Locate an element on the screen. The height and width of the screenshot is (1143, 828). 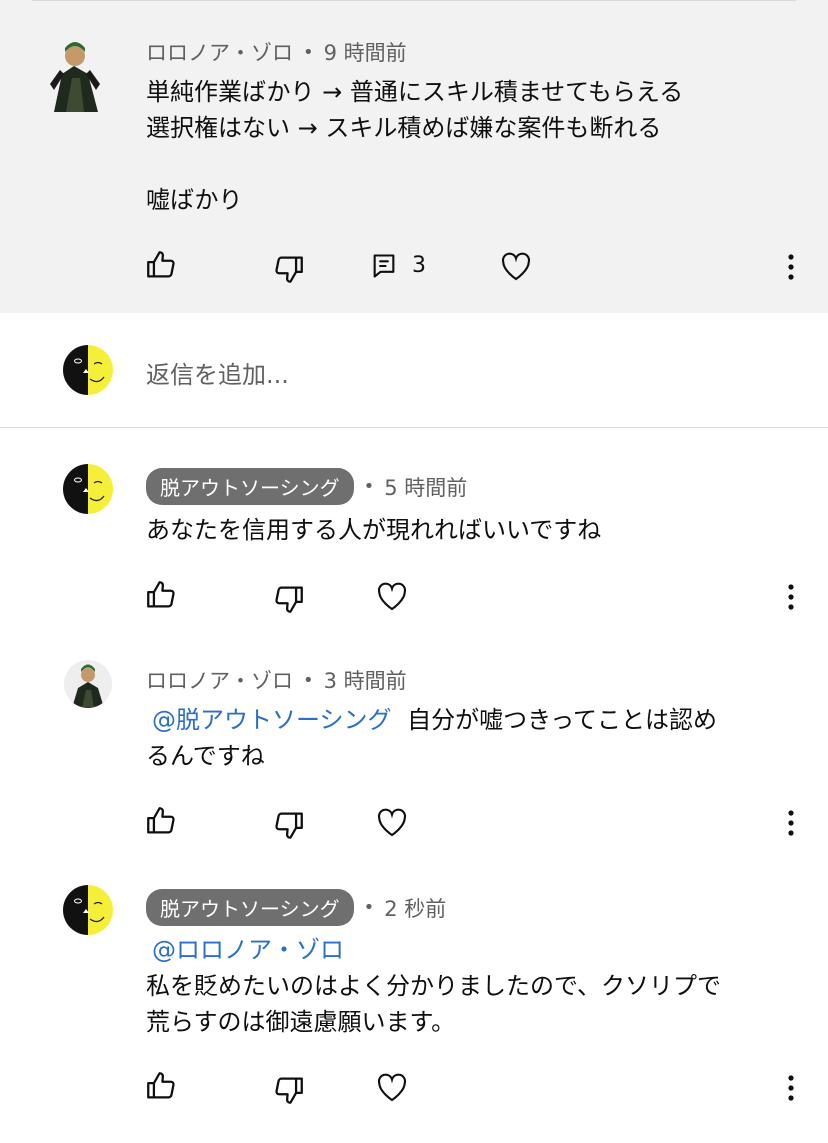
mention-link: @ロロノア・ゾロ is located at coordinates (248, 950).